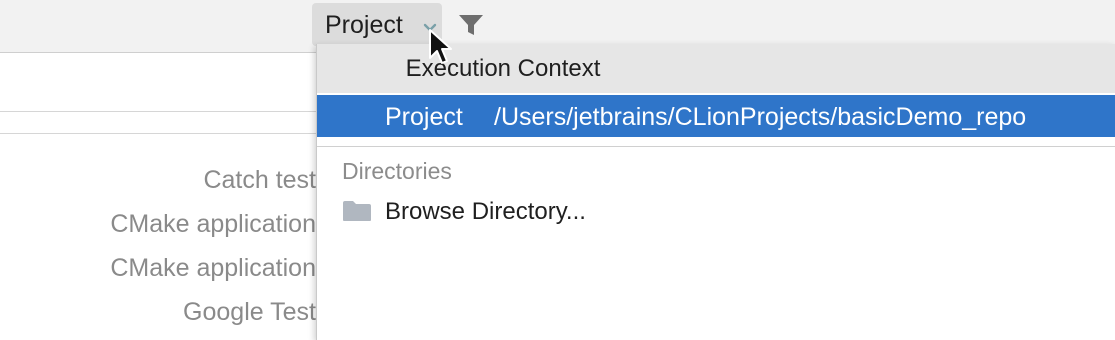 The height and width of the screenshot is (340, 1115). I want to click on filter-icon, so click(471, 25).